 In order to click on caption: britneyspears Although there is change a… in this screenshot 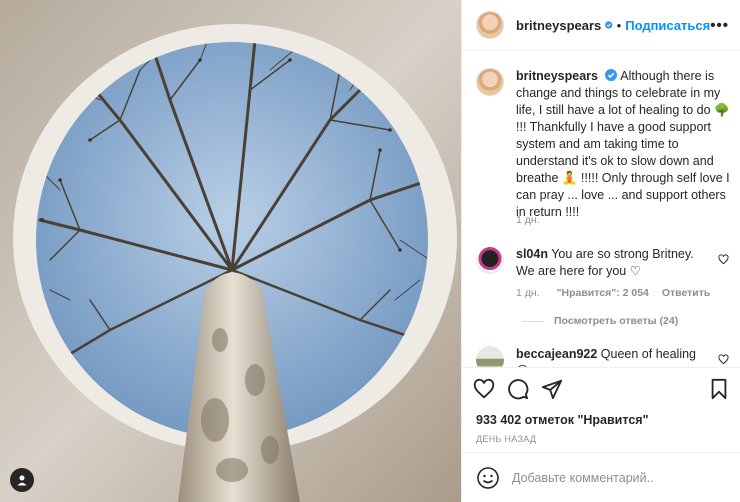, I will do `click(603, 144)`.